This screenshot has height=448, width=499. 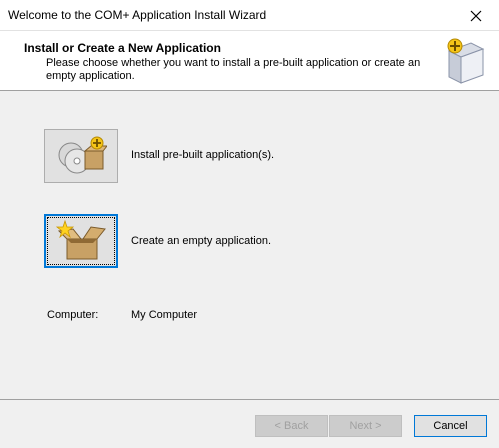 I want to click on create-empty-button, so click(x=81, y=241).